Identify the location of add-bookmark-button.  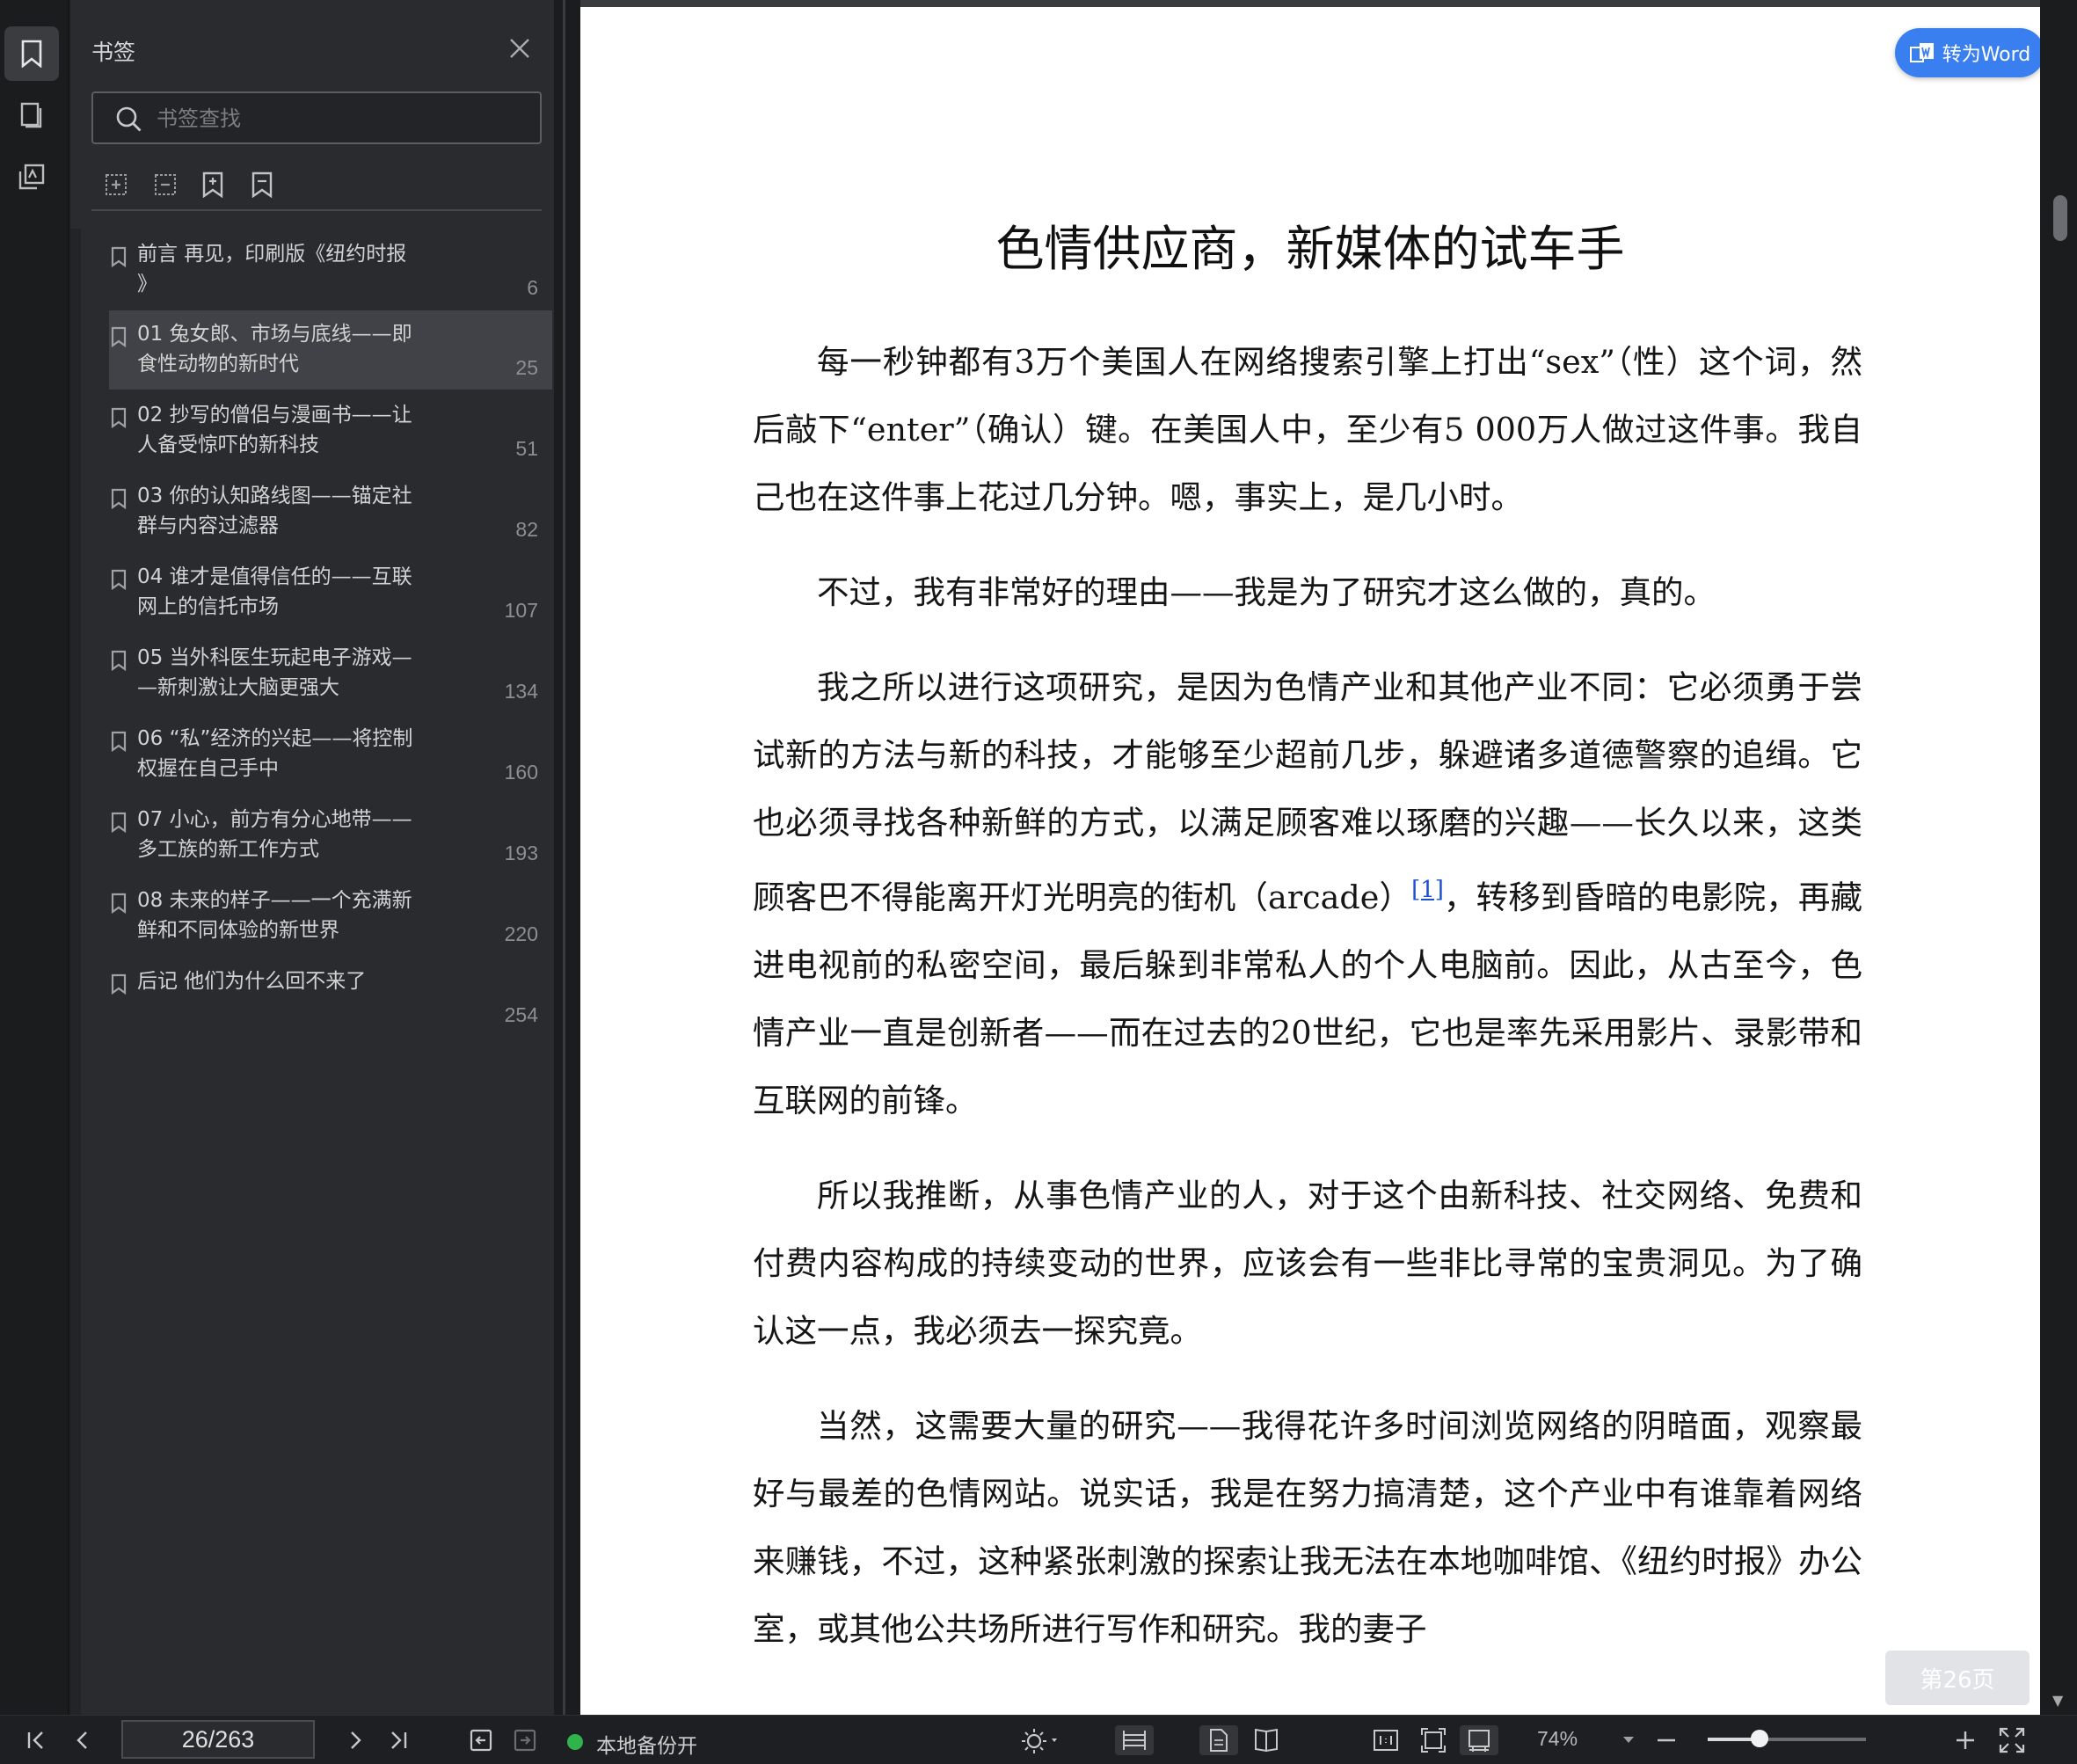
(212, 184).